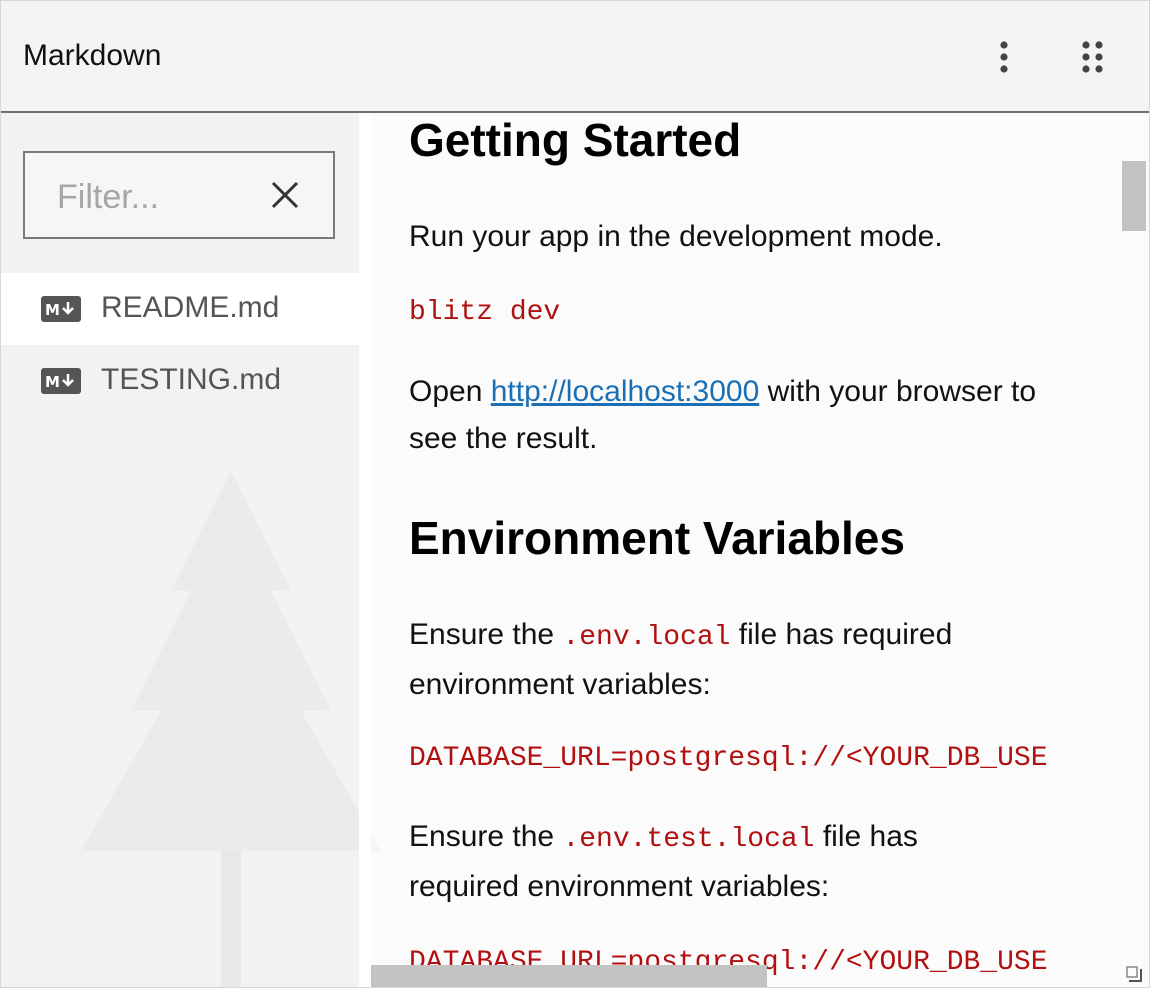  Describe the element at coordinates (657, 538) in the screenshot. I see `heading-environment-variables: Environment Variables` at that location.